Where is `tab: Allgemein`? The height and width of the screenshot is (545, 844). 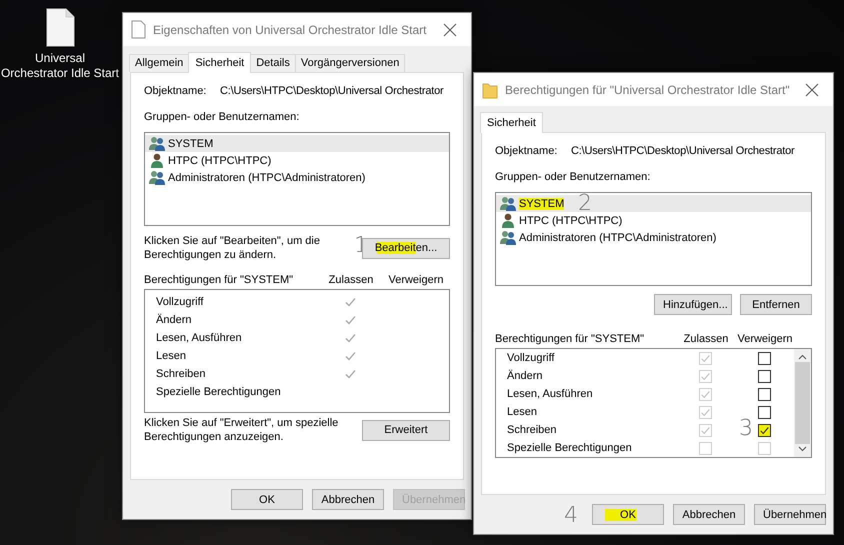
tab: Allgemein is located at coordinates (159, 63).